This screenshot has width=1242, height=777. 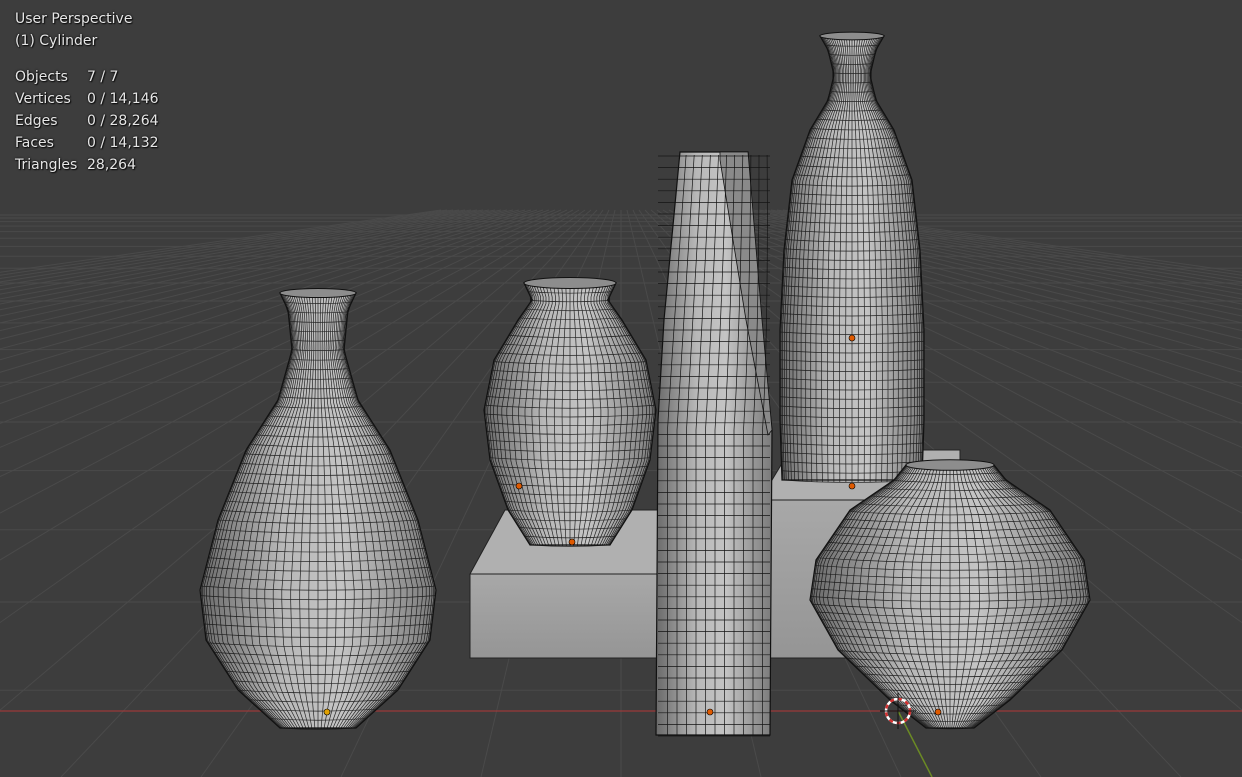 I want to click on stat-faces: Faces 0 / 14,132, so click(x=87, y=143).